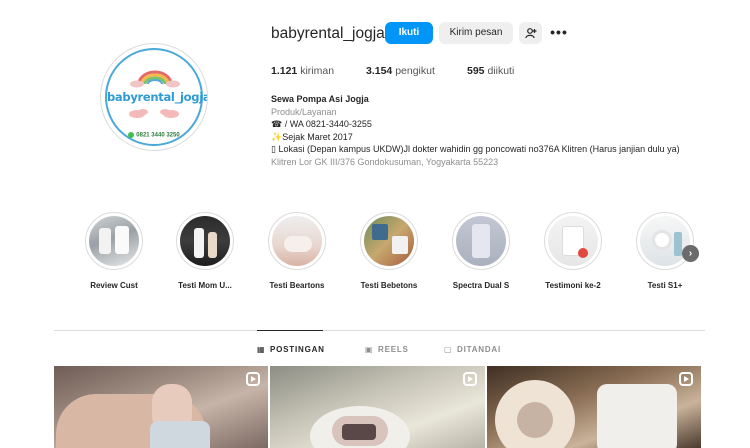 The width and height of the screenshot is (750, 448). I want to click on highlight-item: Spectra Dual S, so click(481, 251).